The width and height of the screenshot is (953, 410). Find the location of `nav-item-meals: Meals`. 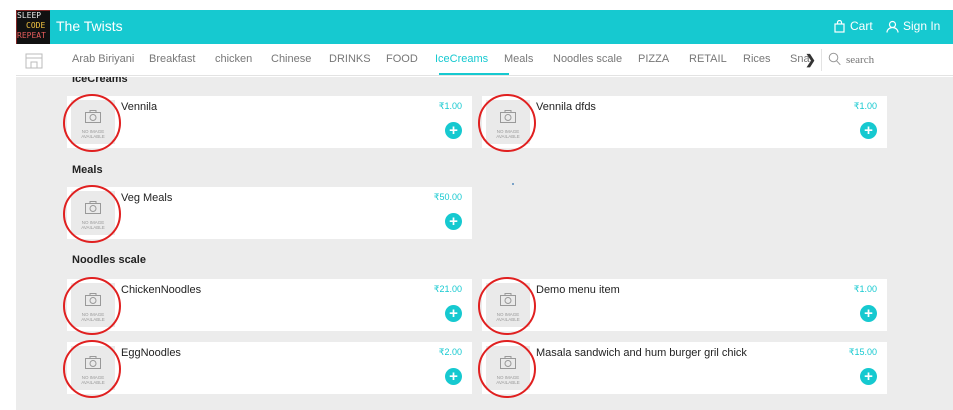

nav-item-meals: Meals is located at coordinates (518, 59).